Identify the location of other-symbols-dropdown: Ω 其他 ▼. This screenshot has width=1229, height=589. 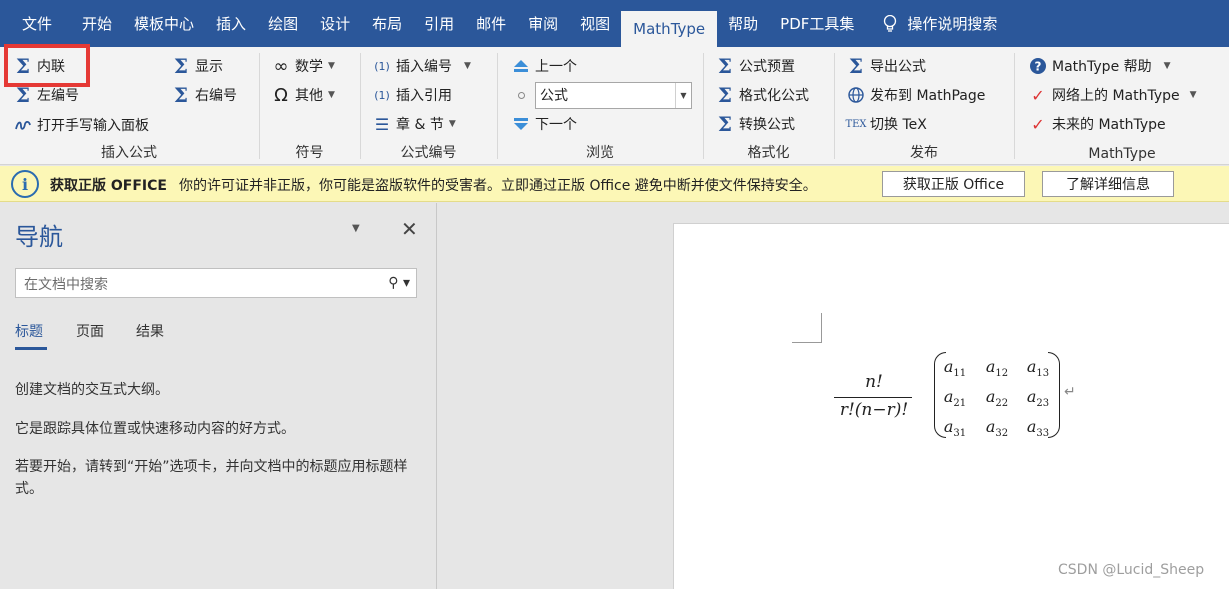
(303, 95).